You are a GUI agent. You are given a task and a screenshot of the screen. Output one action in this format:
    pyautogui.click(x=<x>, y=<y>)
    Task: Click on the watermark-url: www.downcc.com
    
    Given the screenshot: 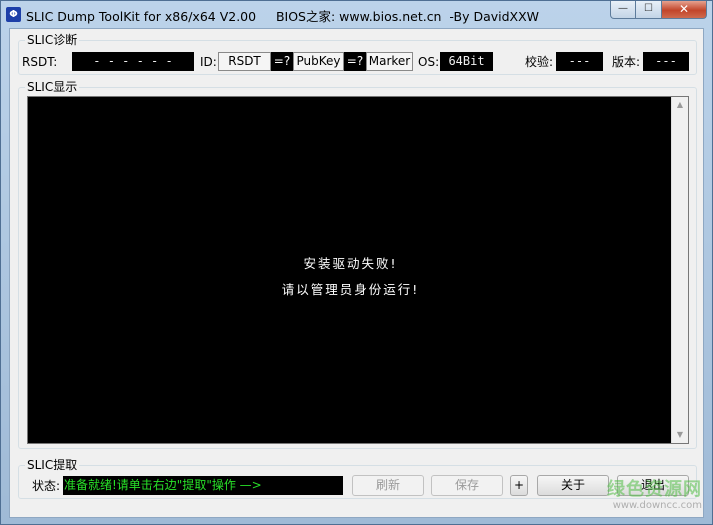 What is the action you would take?
    pyautogui.click(x=657, y=505)
    